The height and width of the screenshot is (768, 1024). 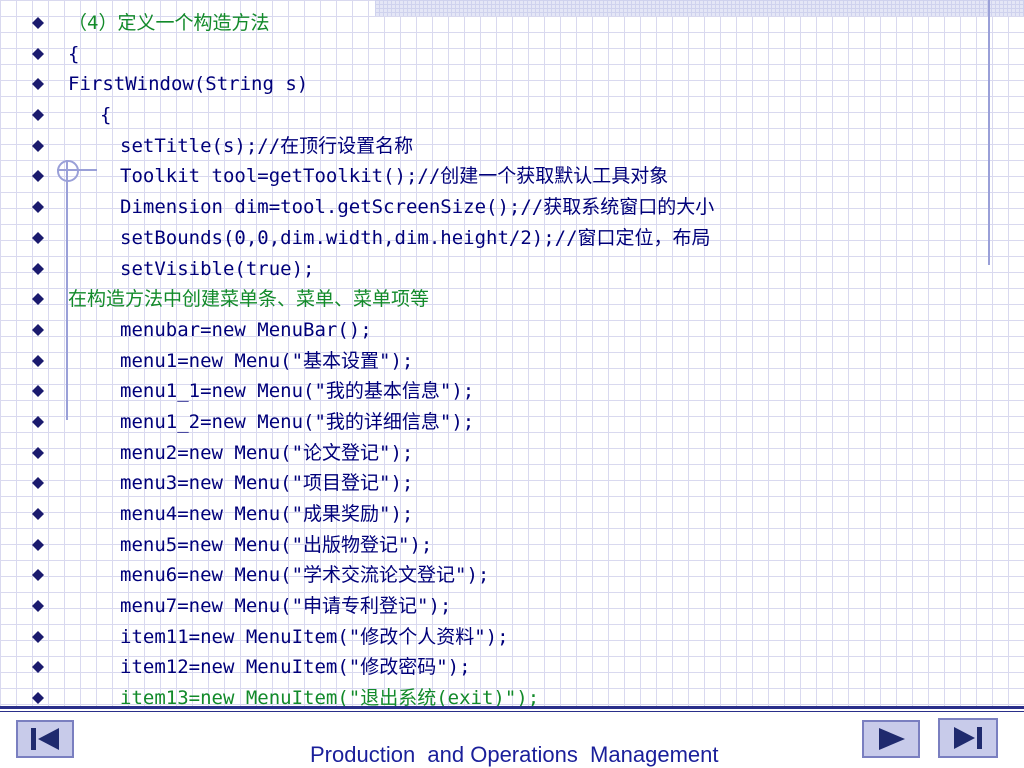 I want to click on code-line: menu2=new Menu("论文登记");, so click(x=512, y=453).